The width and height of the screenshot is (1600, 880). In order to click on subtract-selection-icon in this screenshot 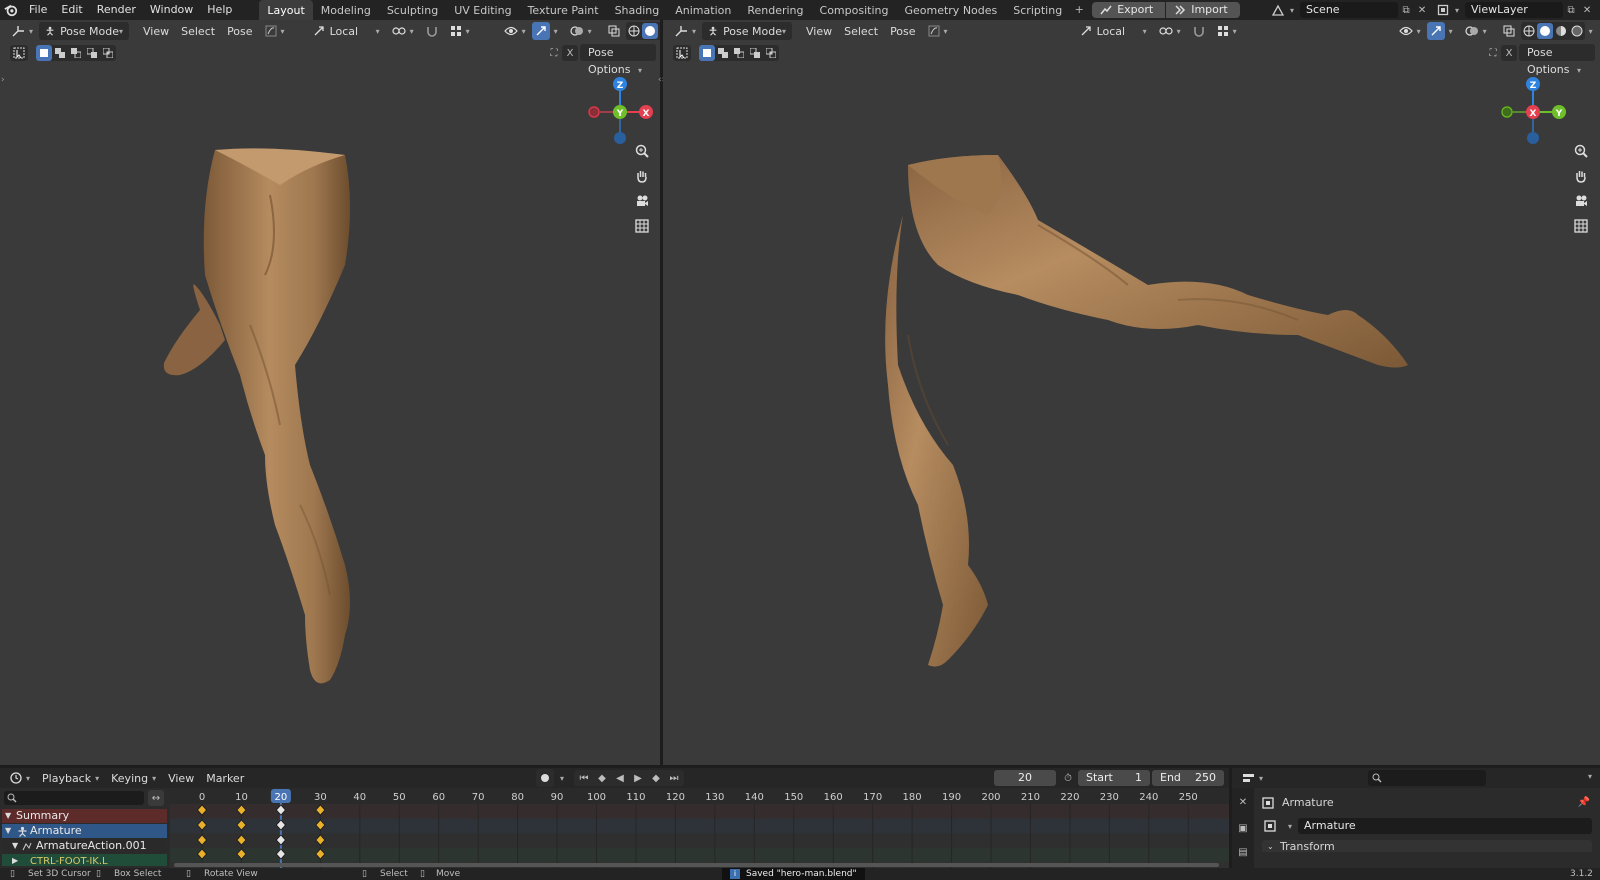, I will do `click(739, 53)`.